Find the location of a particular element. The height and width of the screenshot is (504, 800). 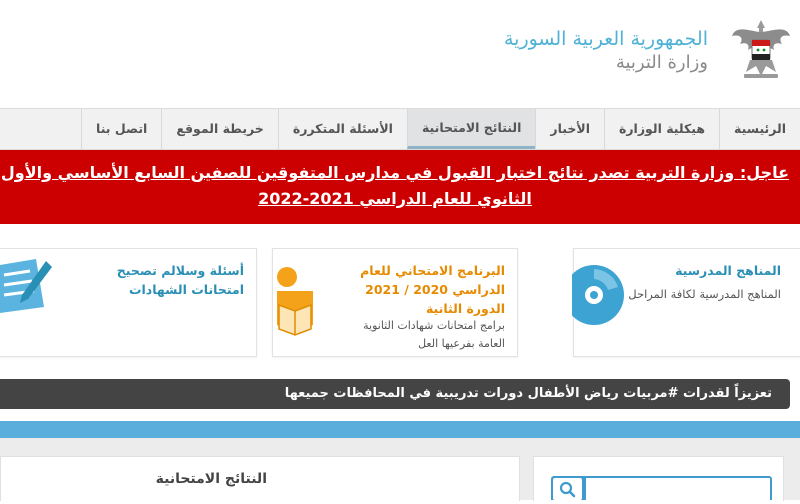

search-icon is located at coordinates (567, 489).